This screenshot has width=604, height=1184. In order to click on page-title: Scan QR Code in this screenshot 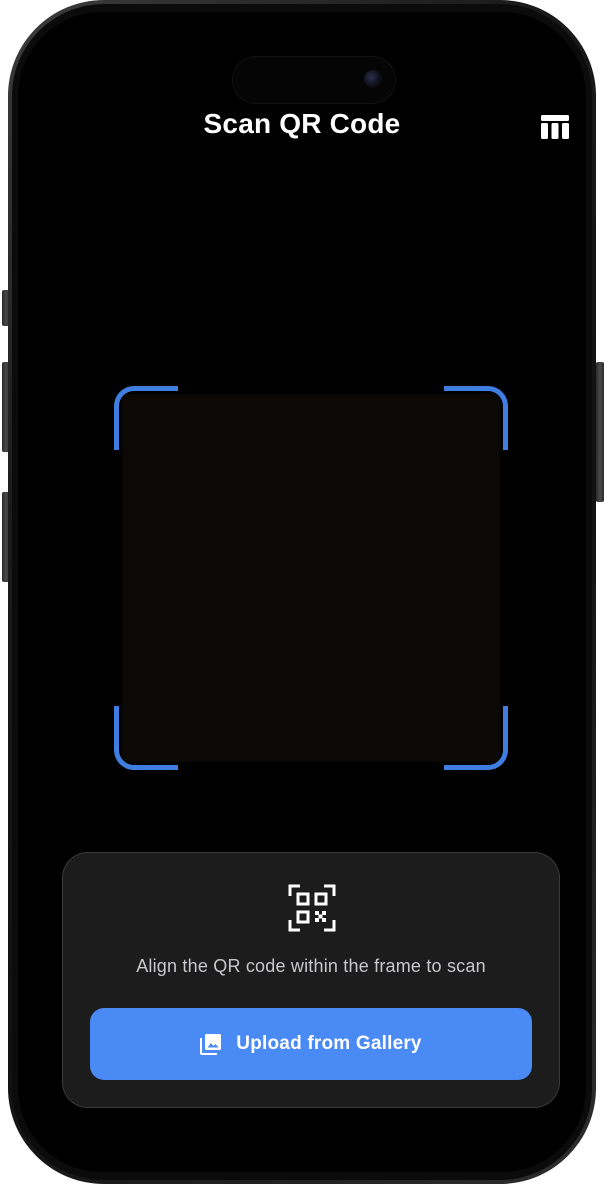, I will do `click(302, 123)`.